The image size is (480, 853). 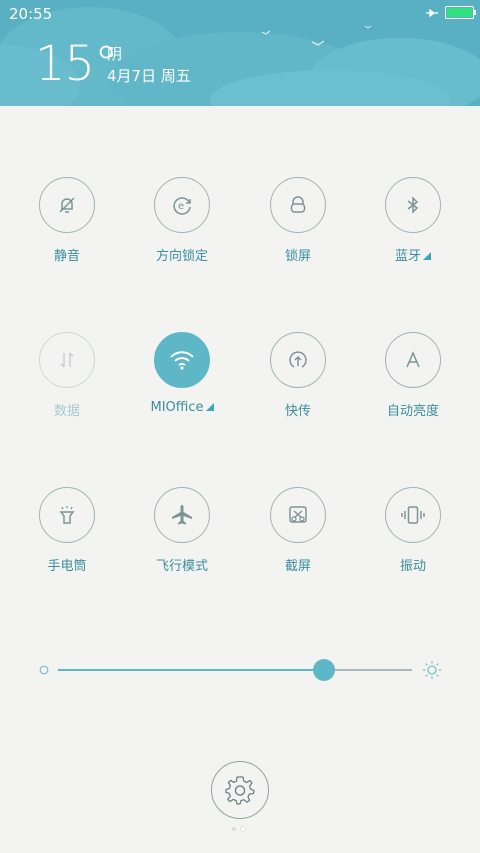 I want to click on toggle-screenshot: 截屏, so click(x=298, y=530).